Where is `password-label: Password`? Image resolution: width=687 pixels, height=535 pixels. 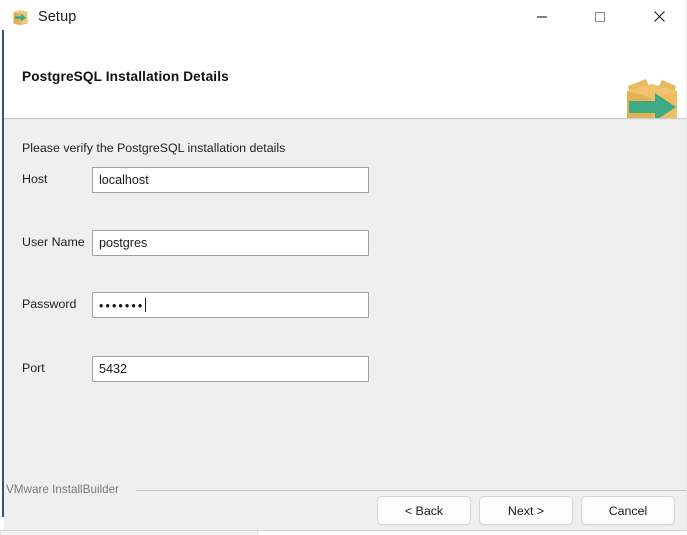 password-label: Password is located at coordinates (49, 304).